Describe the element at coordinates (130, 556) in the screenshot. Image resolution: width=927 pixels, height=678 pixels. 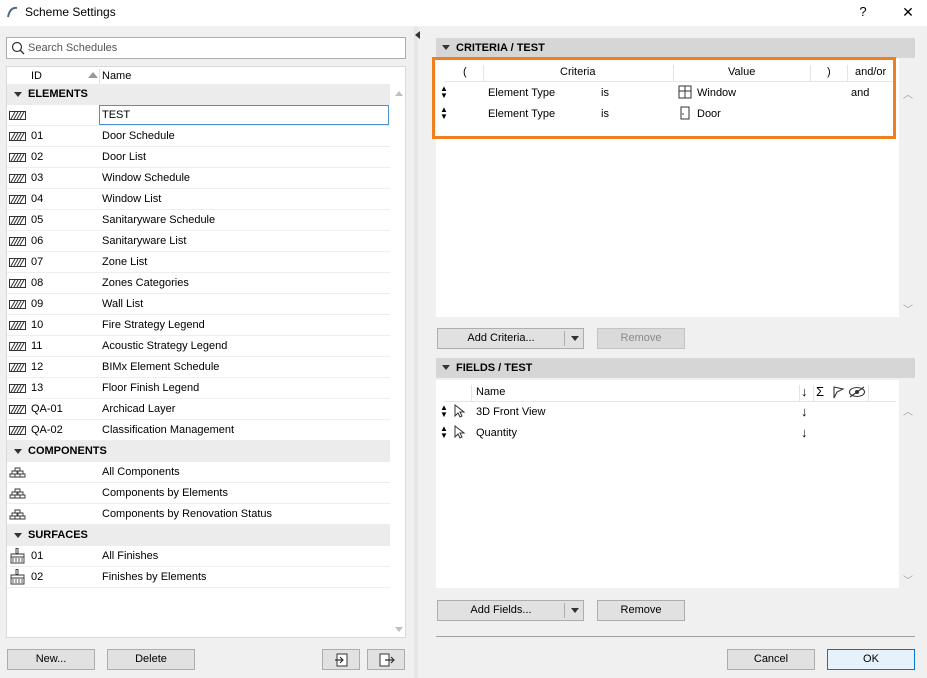
I see `item-name: All Finishes` at that location.